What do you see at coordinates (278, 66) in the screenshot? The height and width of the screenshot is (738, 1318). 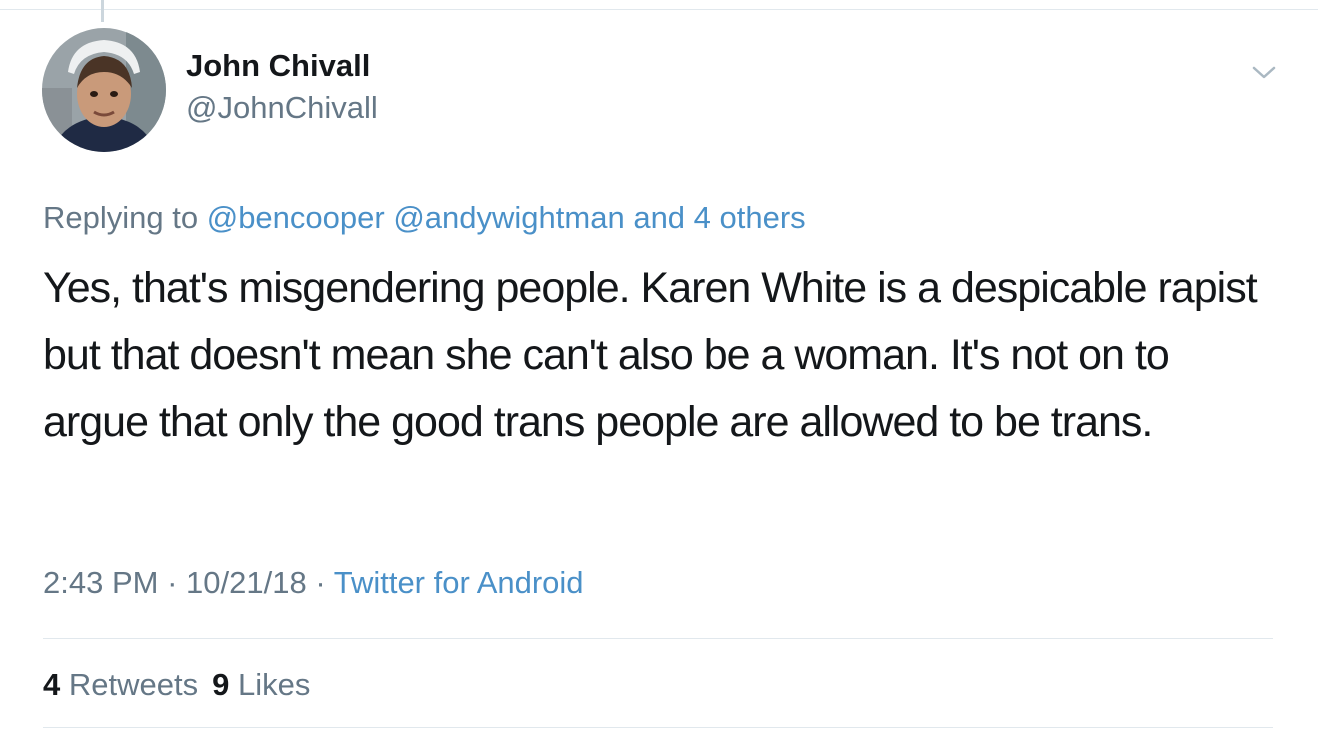 I see `display-name: John Chivall` at bounding box center [278, 66].